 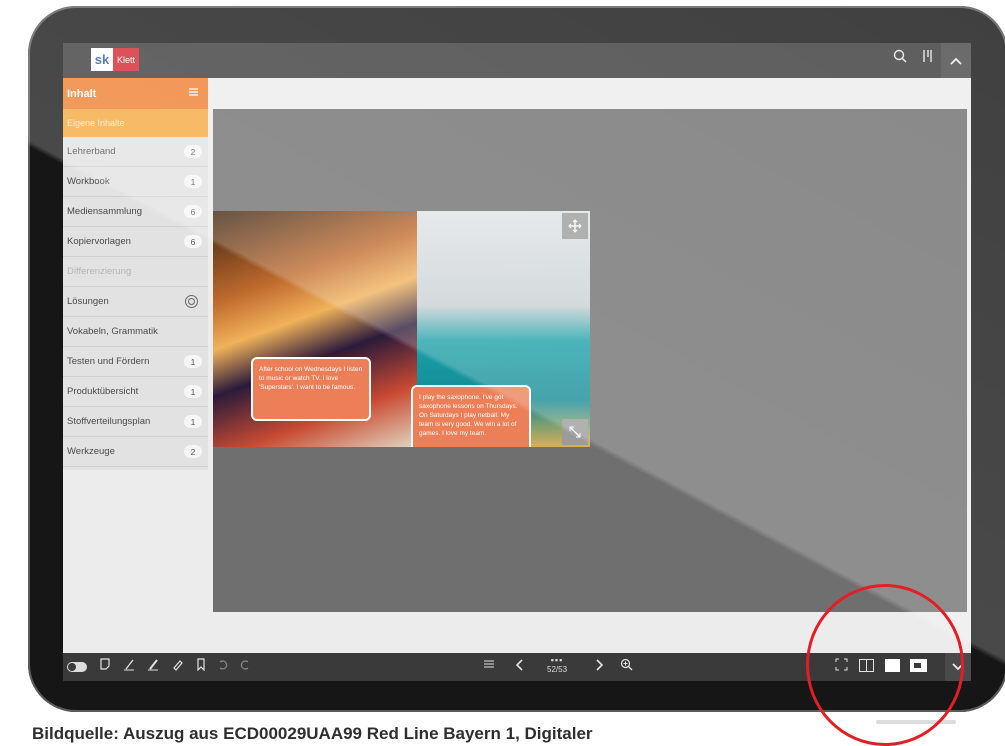 I want to click on logo-text: Klett, so click(x=126, y=59).